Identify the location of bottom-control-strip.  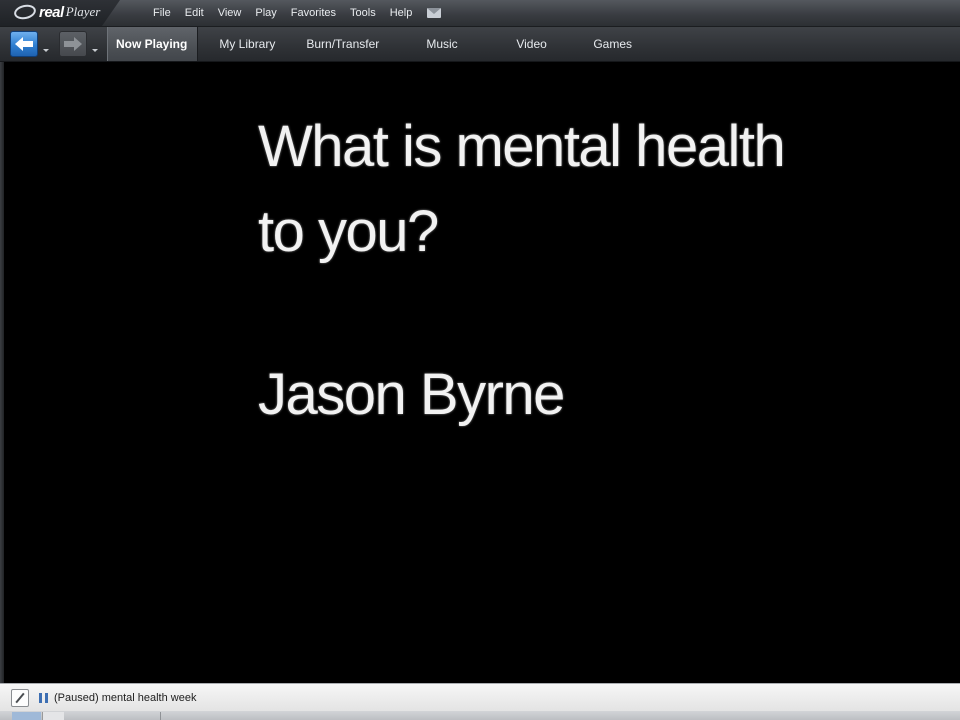
(480, 715).